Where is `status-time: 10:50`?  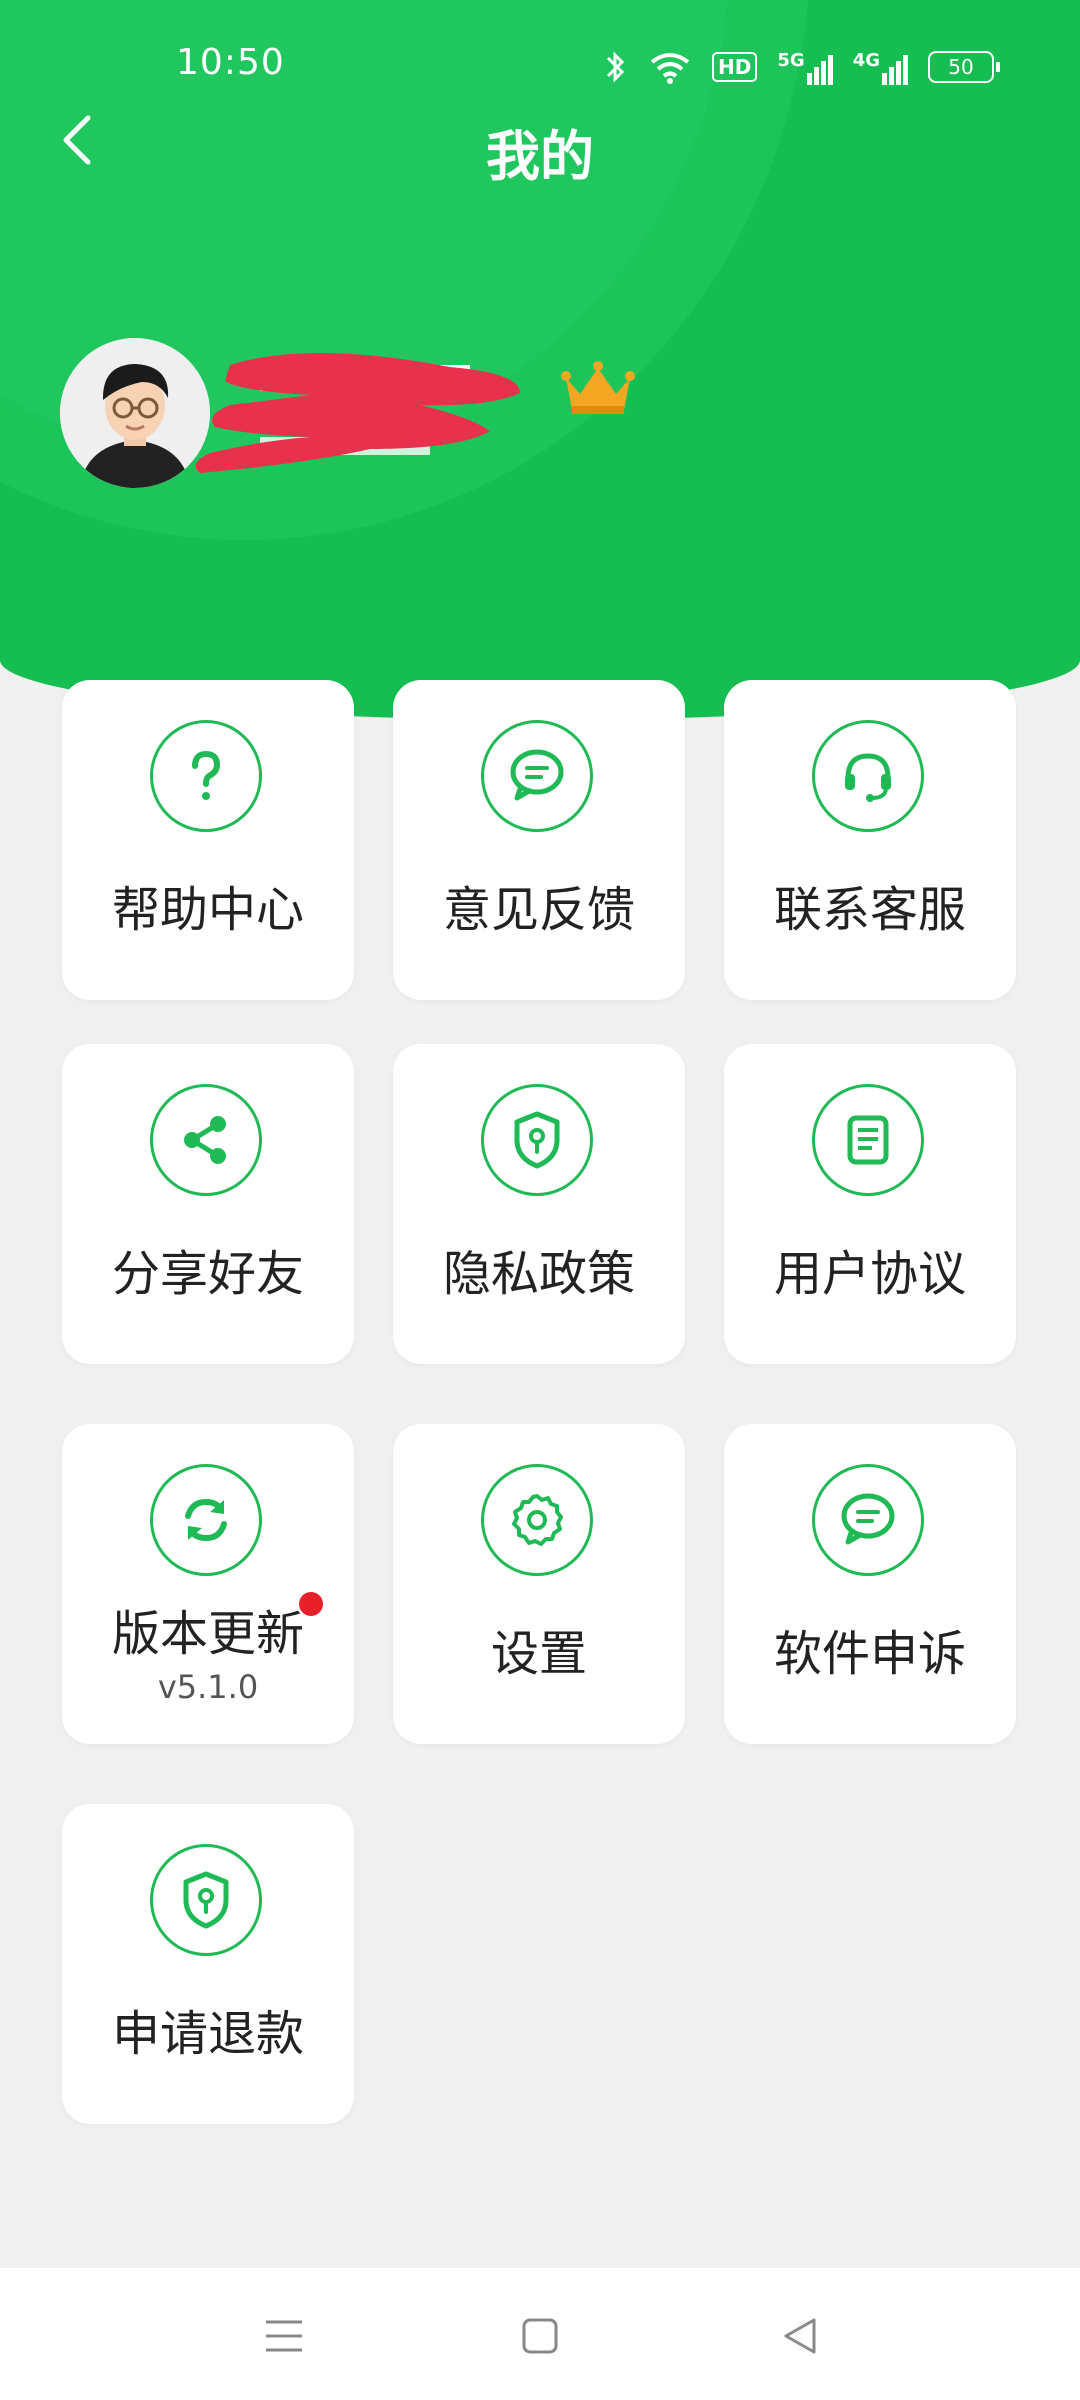
status-time: 10:50 is located at coordinates (230, 62).